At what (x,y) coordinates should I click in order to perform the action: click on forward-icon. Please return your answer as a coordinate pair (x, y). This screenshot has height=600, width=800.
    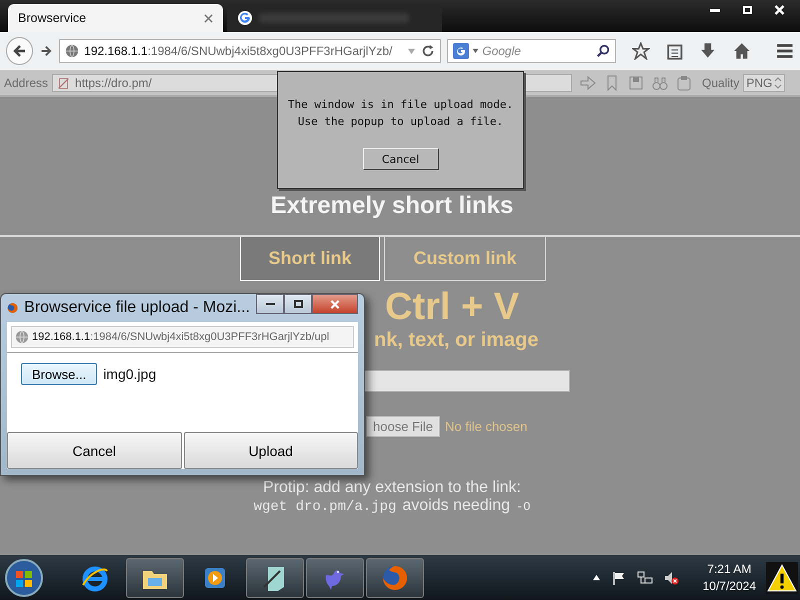
    Looking at the image, I should click on (46, 51).